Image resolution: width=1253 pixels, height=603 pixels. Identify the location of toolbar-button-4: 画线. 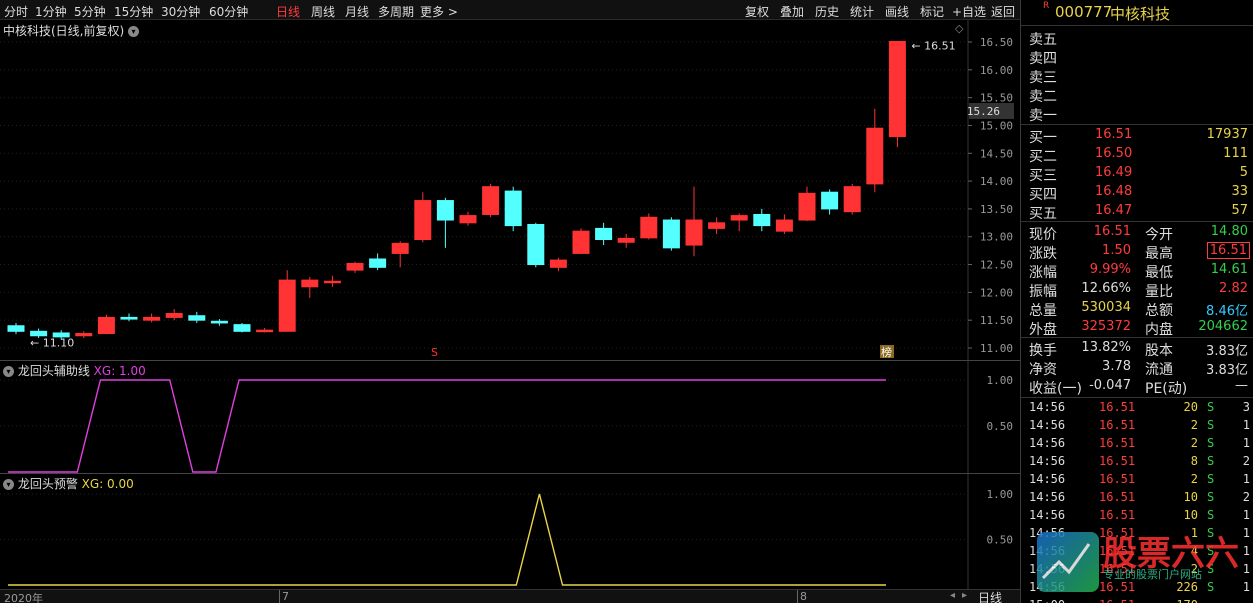
(897, 11).